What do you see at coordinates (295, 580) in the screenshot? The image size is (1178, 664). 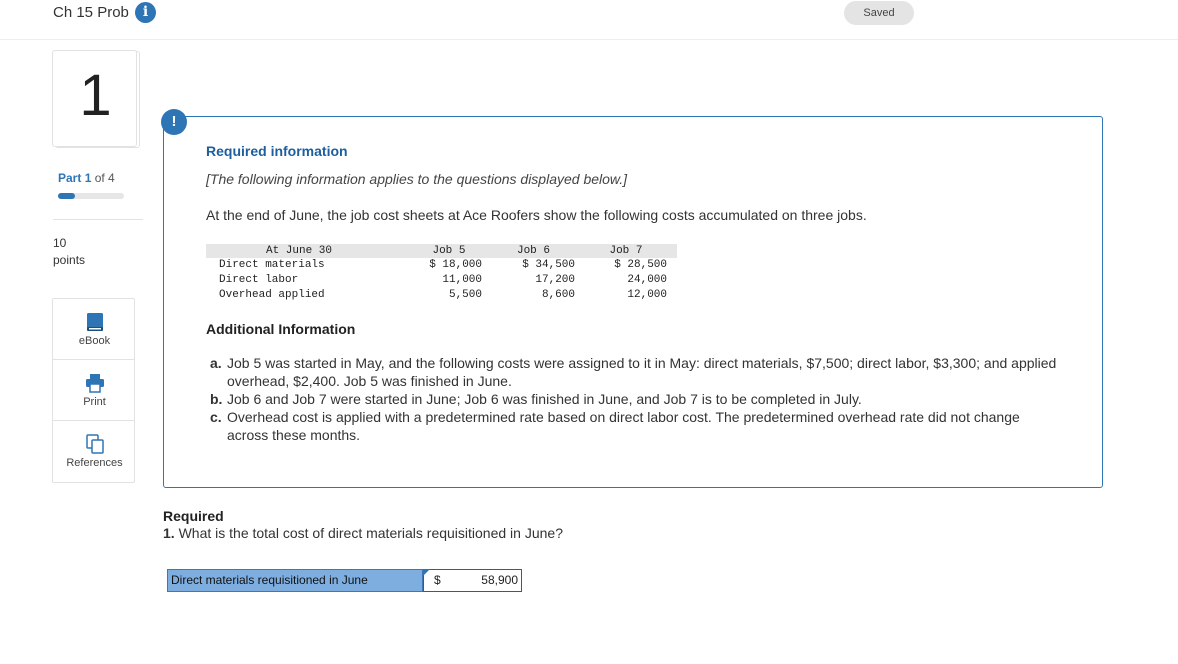 I see `answer-label: Direct materials requisitioned in June` at bounding box center [295, 580].